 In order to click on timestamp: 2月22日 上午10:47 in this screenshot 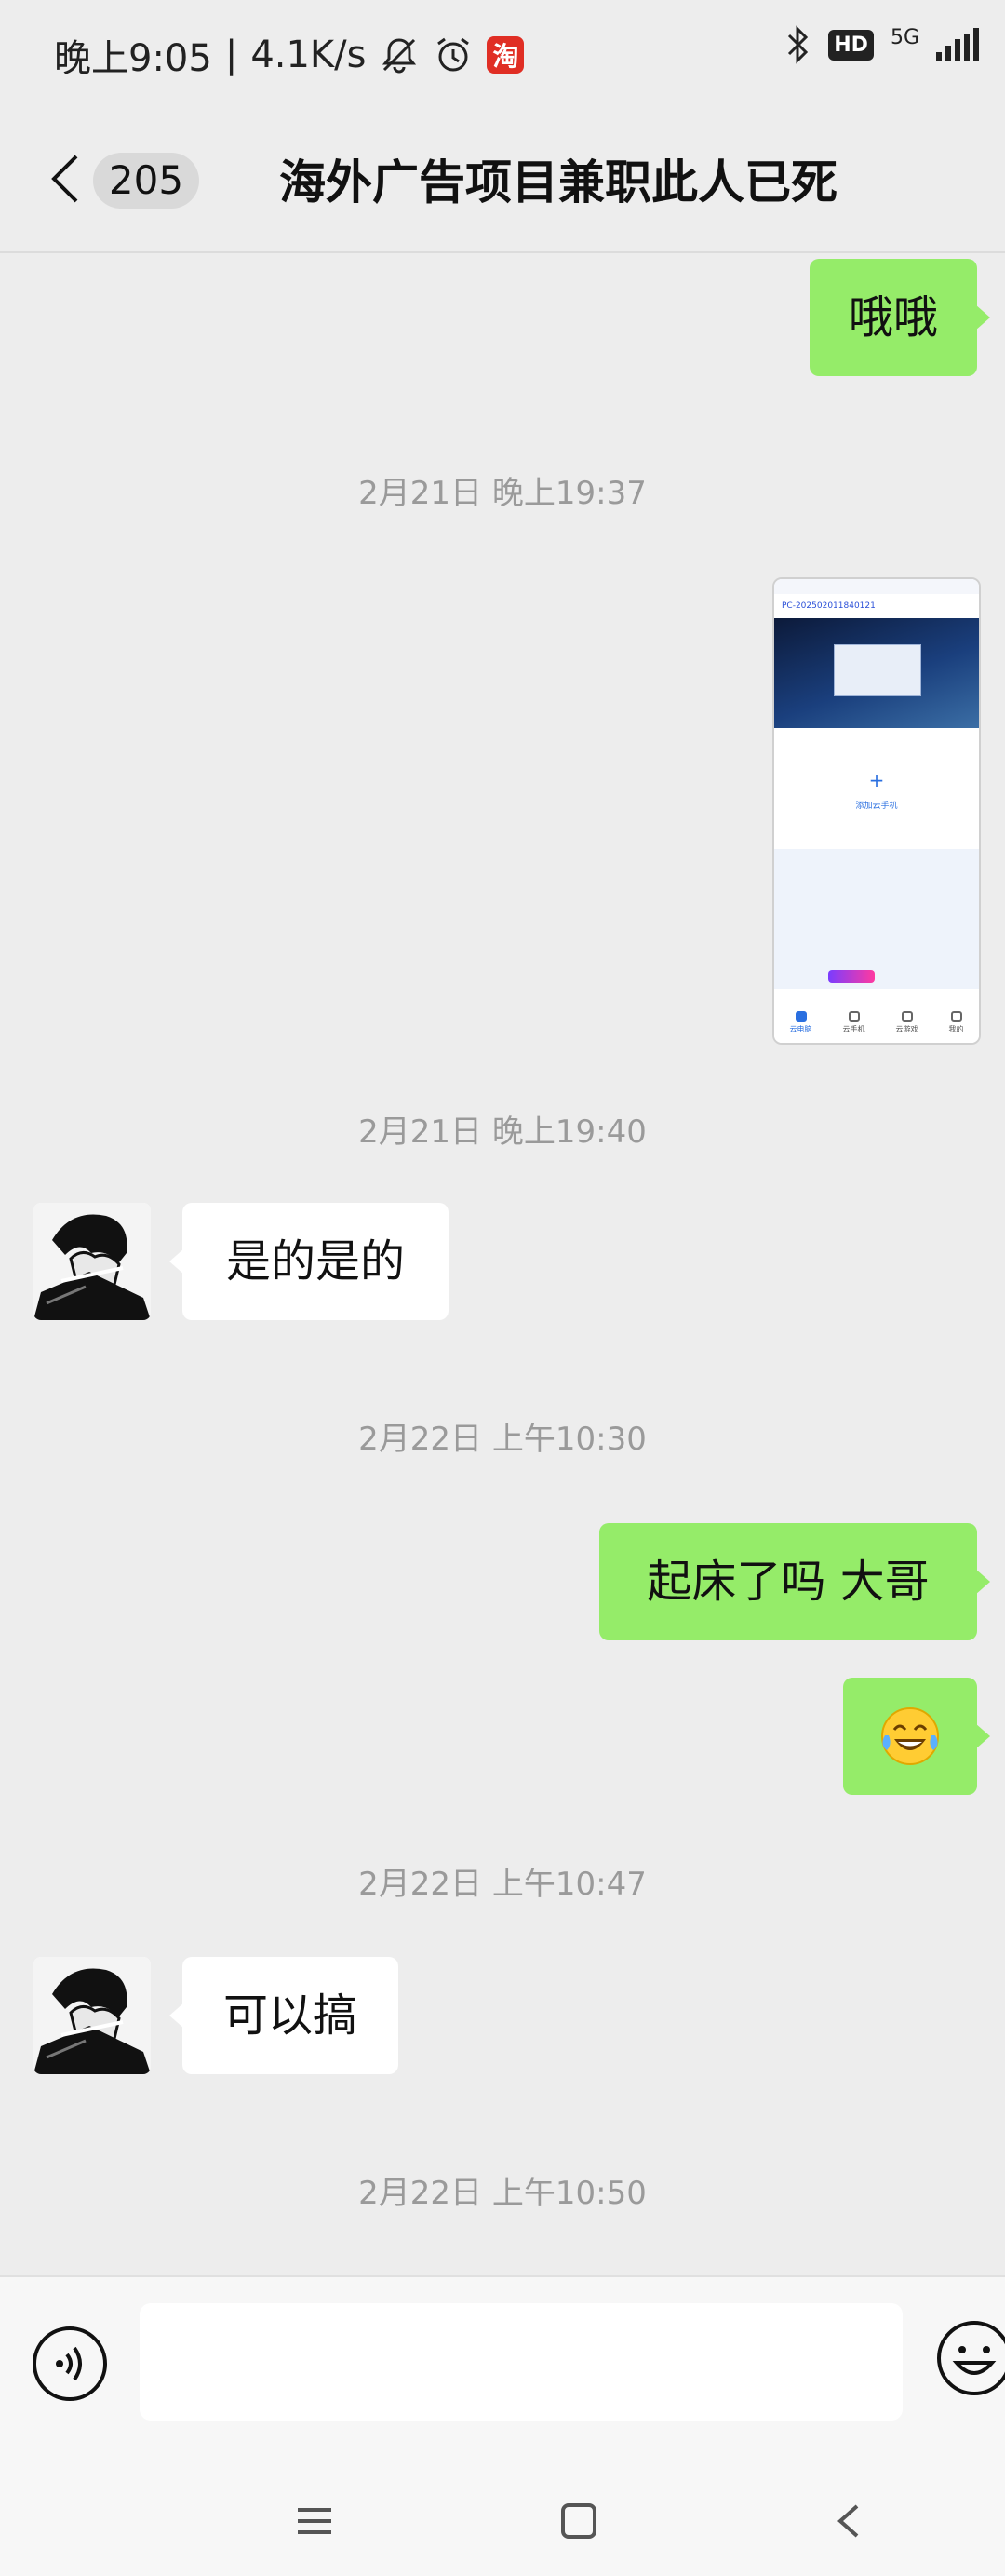, I will do `click(502, 1884)`.